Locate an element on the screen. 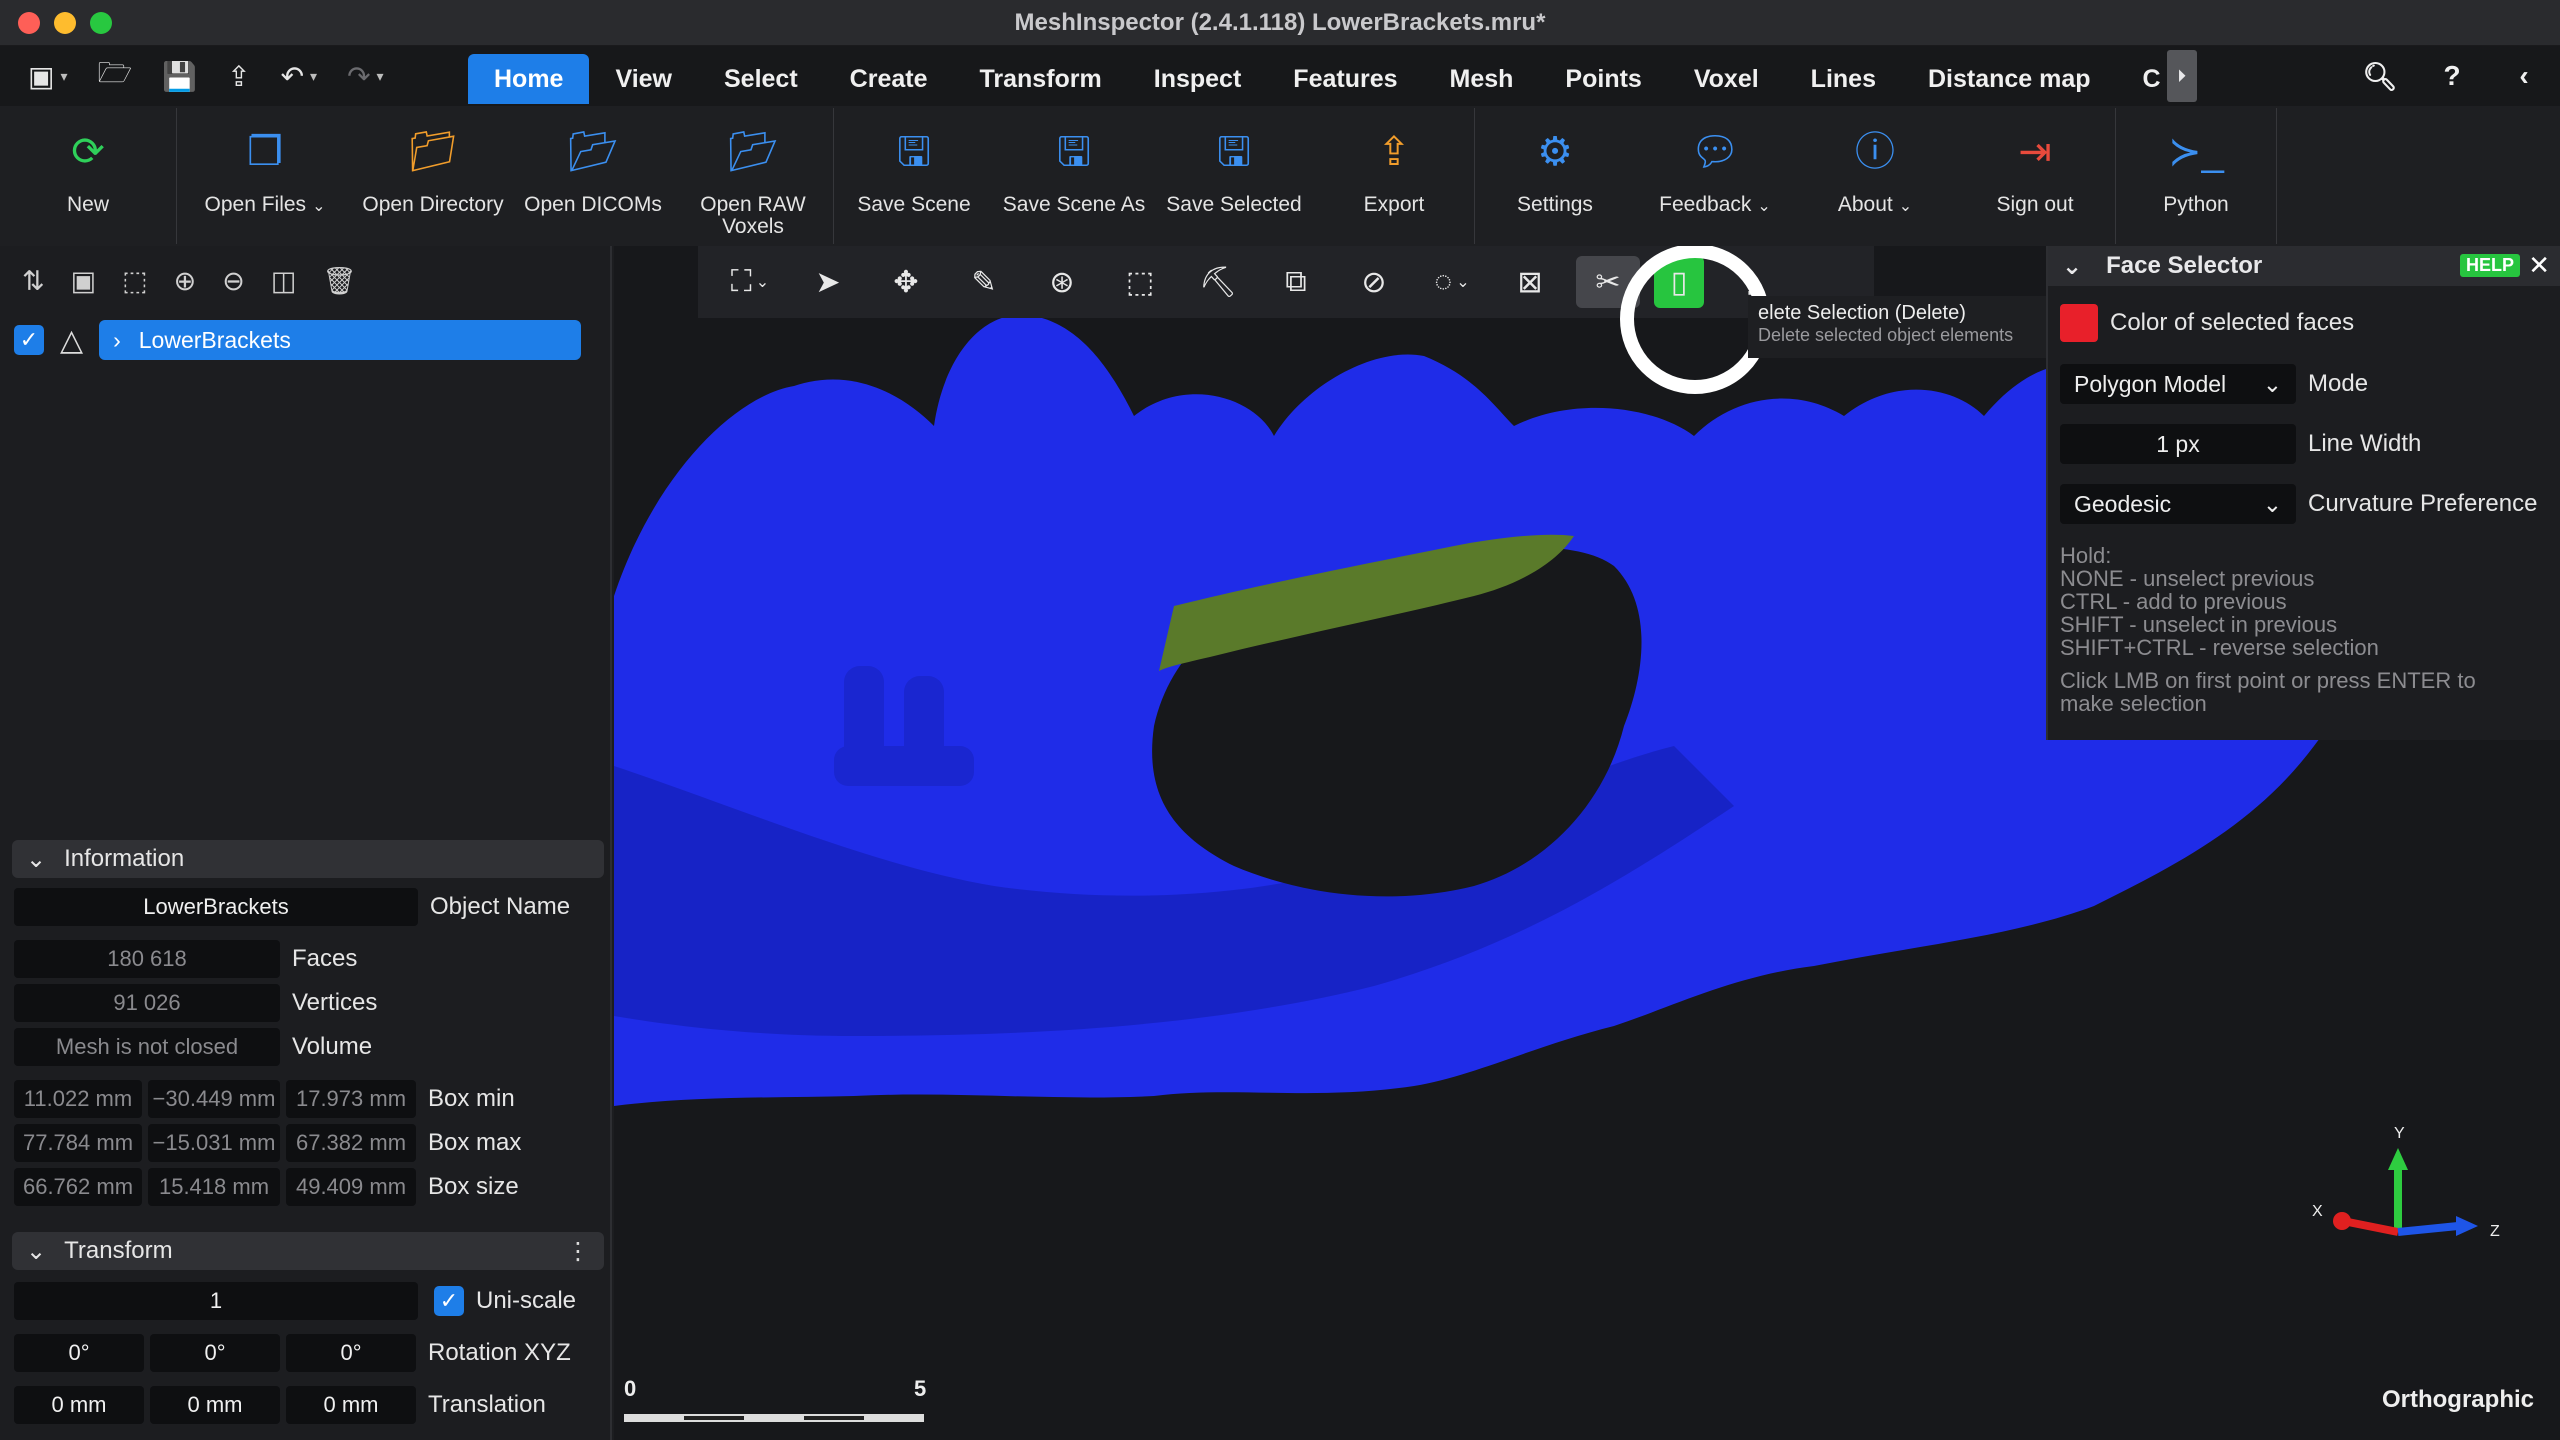  more-tabs-button: ⏵ is located at coordinates (2181, 76).